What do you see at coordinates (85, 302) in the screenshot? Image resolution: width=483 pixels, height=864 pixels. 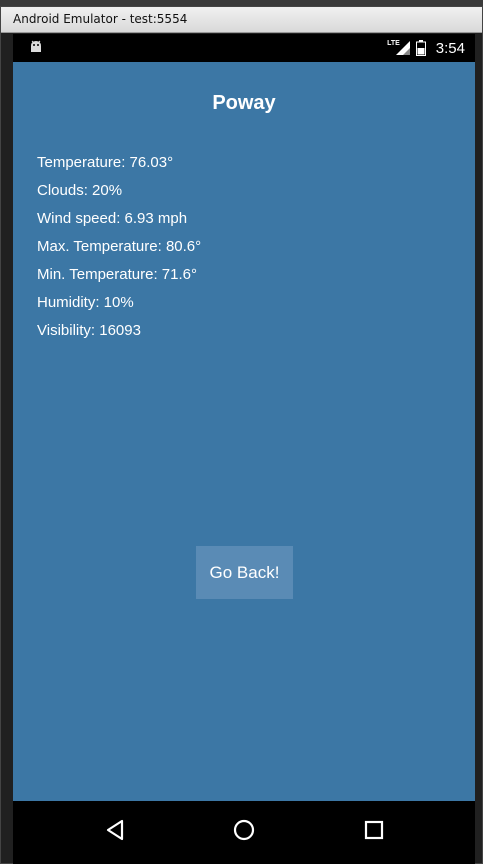 I see `humidity-text: Humidity: 10%` at bounding box center [85, 302].